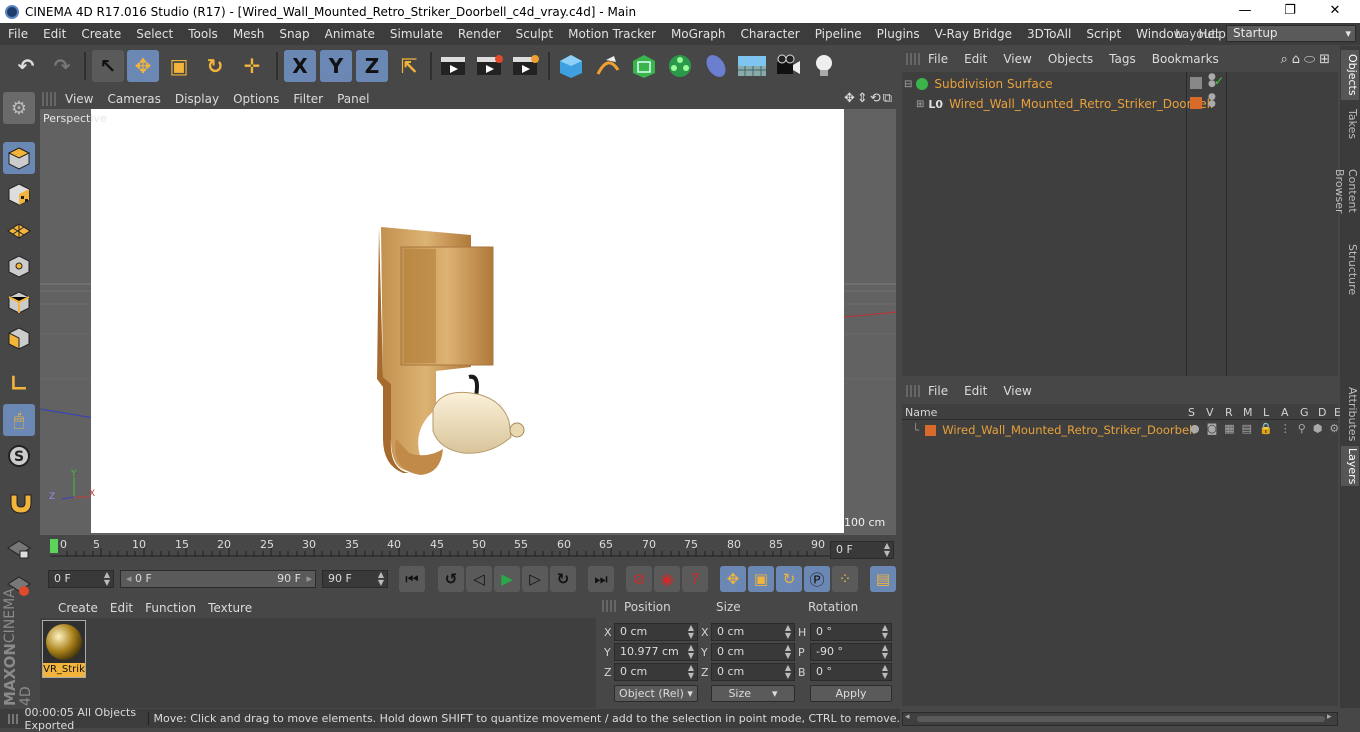 This screenshot has width=1360, height=732. Describe the element at coordinates (851, 672) in the screenshot. I see `rotation-b-field: 0 ° ▲ ▼` at that location.